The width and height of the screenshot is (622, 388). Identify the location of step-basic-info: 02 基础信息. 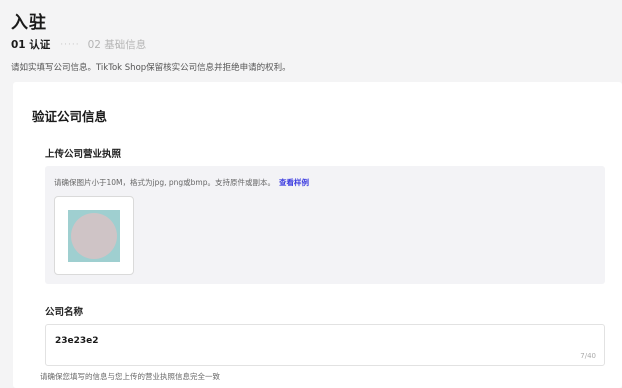
(117, 45).